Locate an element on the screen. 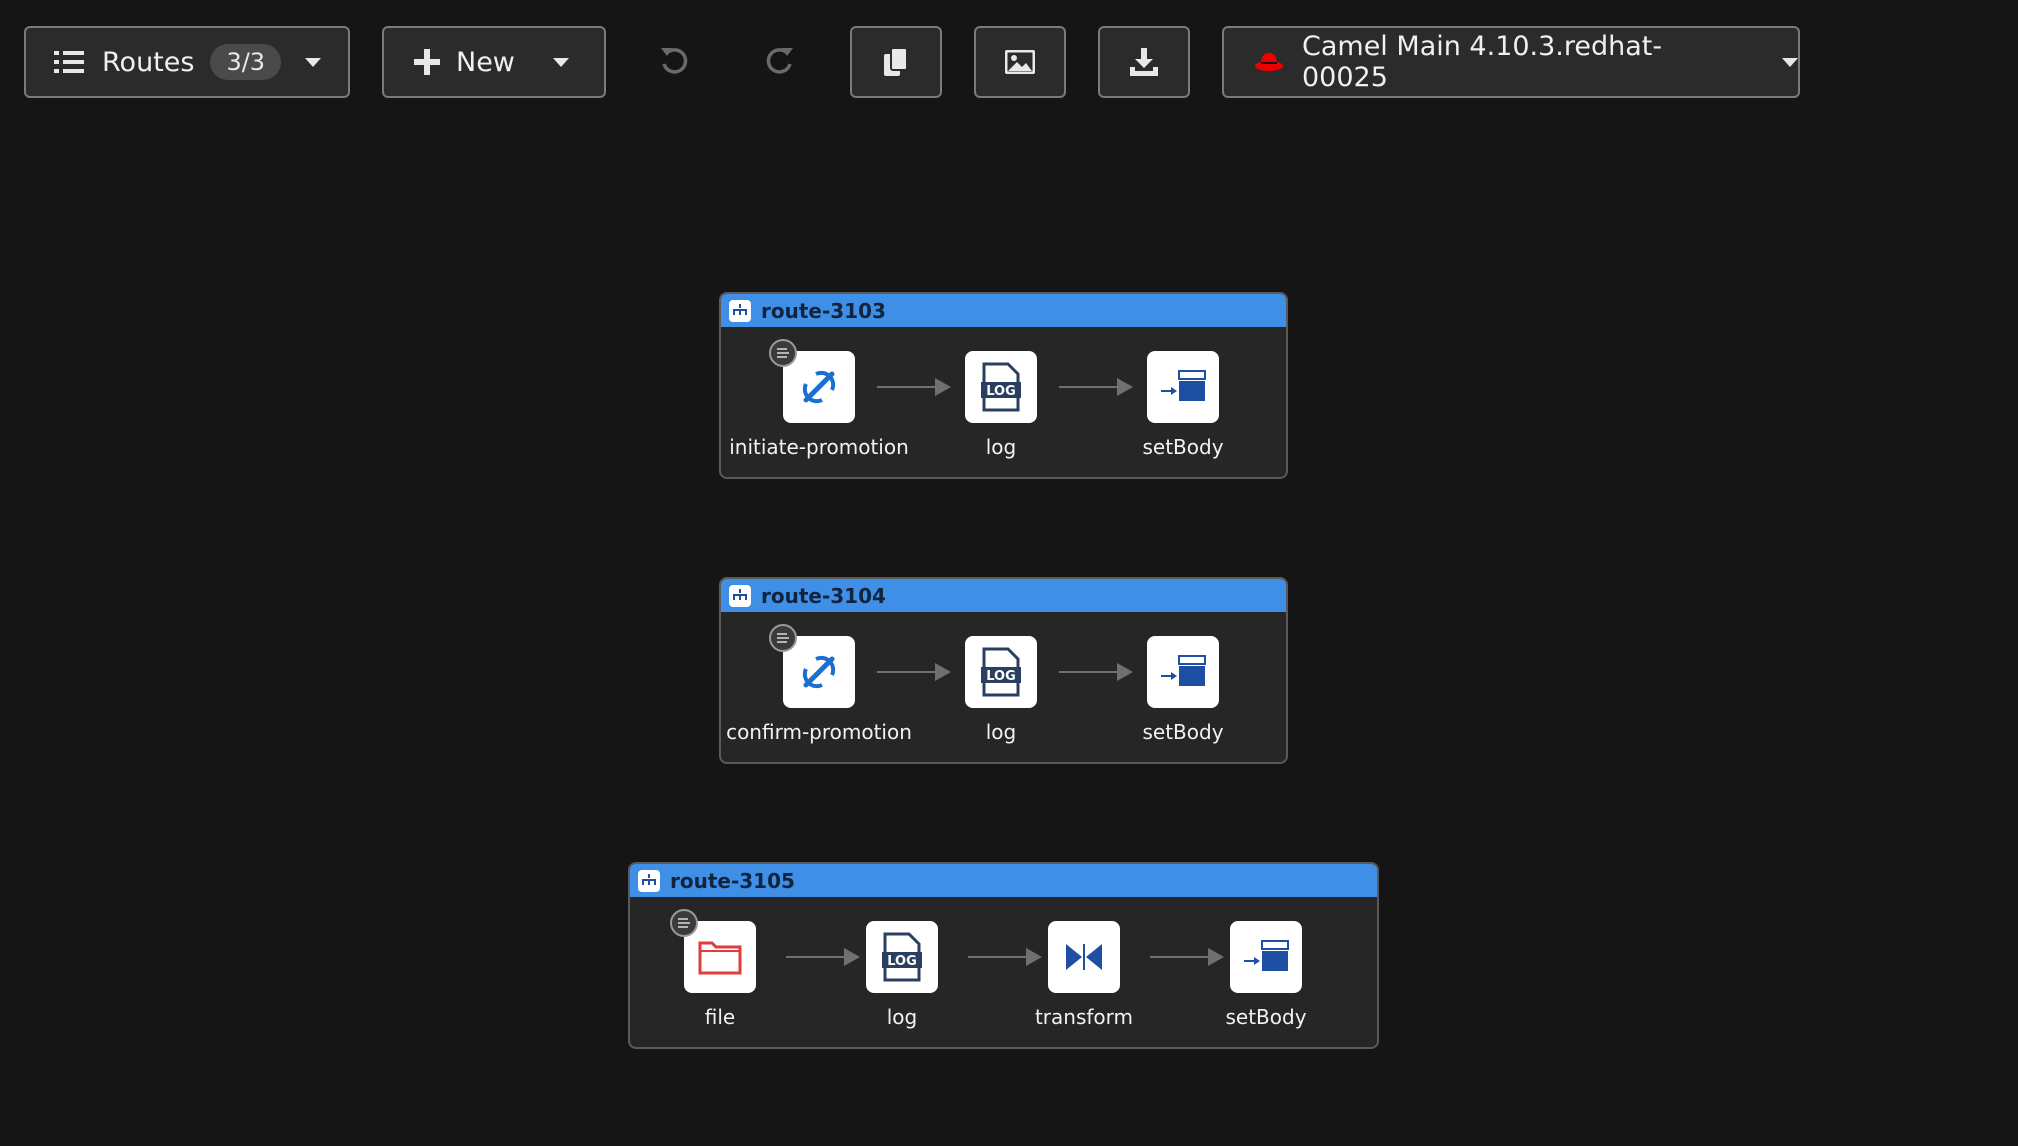 The width and height of the screenshot is (2018, 1146). routes-count-badge: 3/3 is located at coordinates (246, 62).